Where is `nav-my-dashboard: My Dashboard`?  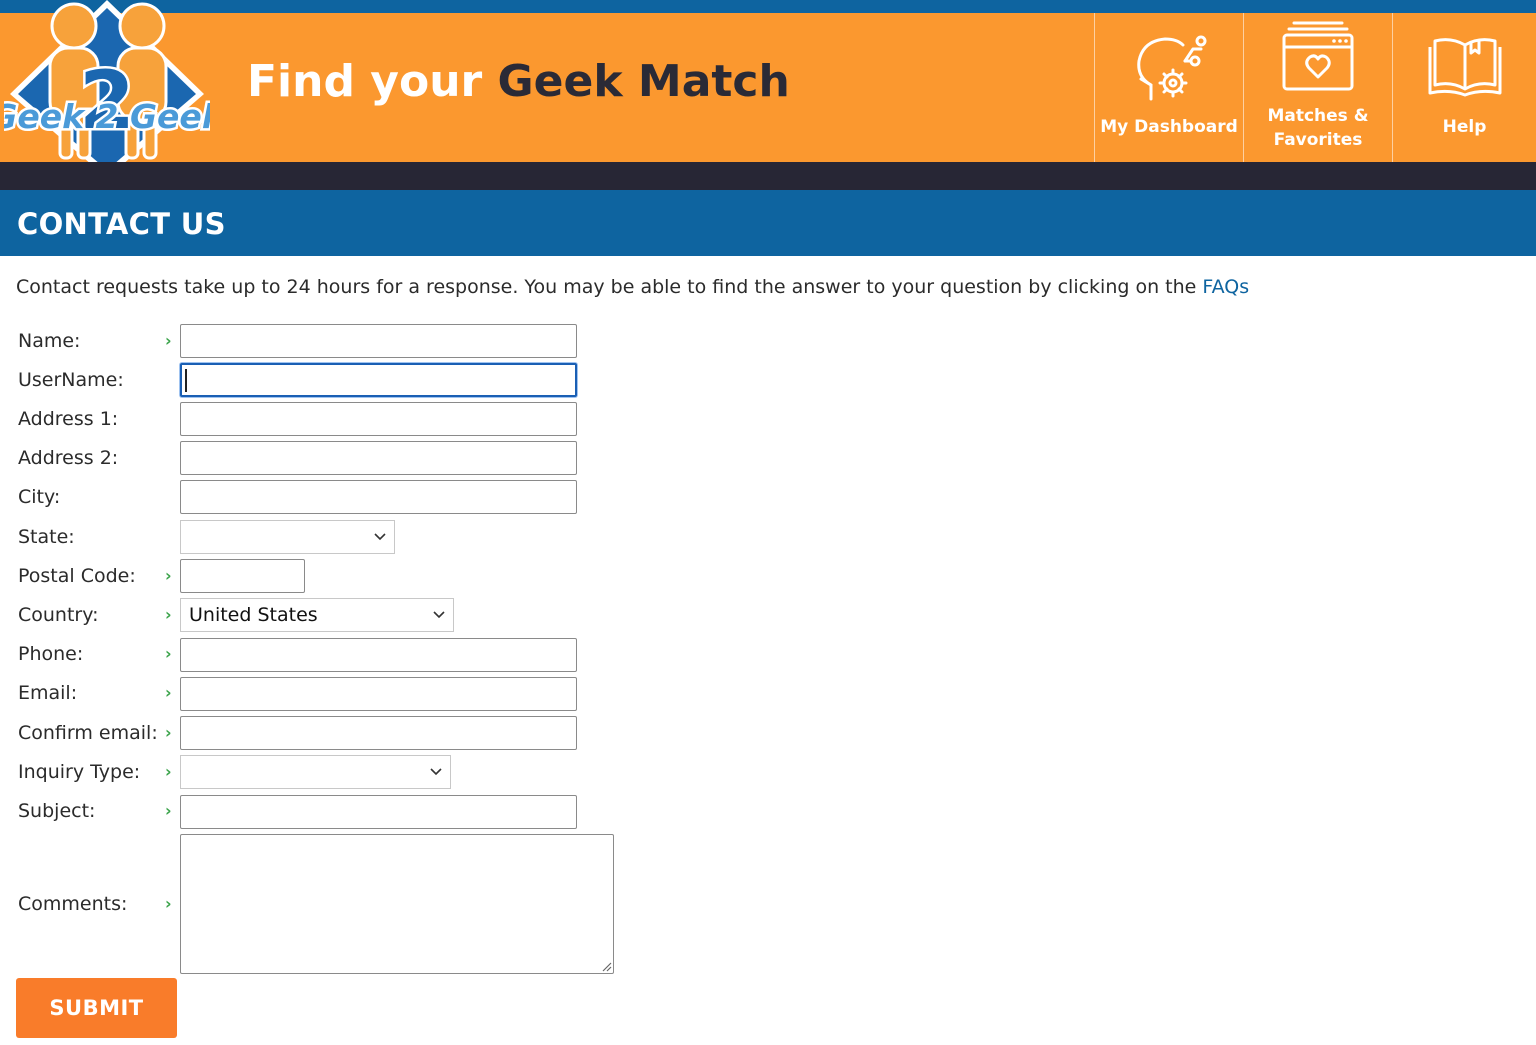 nav-my-dashboard: My Dashboard is located at coordinates (1168, 87).